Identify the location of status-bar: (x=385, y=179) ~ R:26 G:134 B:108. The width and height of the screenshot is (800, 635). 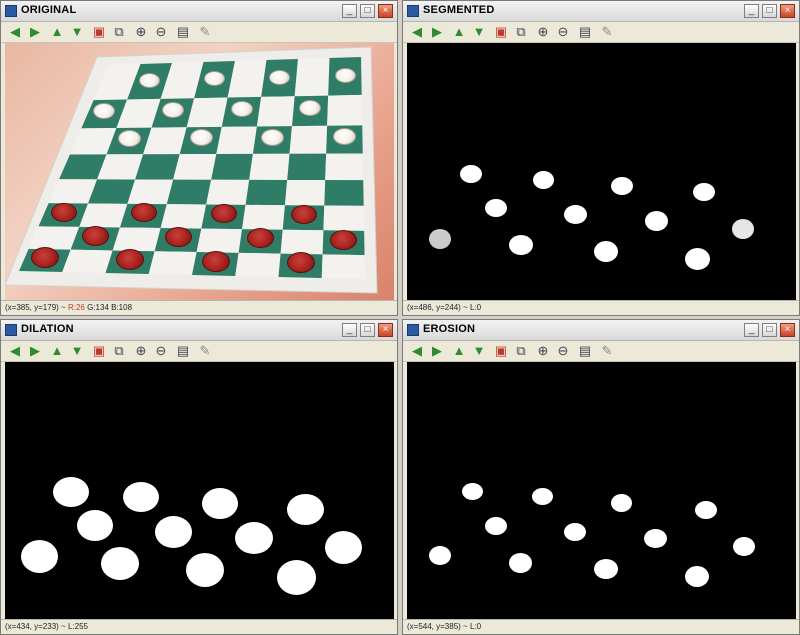
(199, 307).